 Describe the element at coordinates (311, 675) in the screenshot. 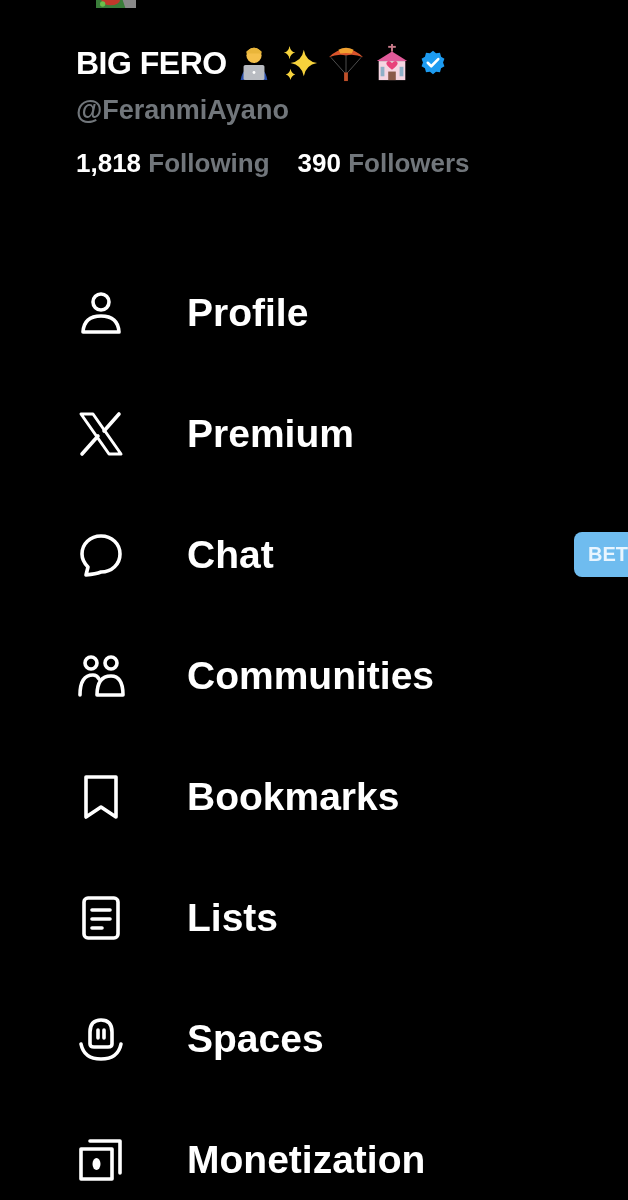

I see `menu-item: Communities` at that location.